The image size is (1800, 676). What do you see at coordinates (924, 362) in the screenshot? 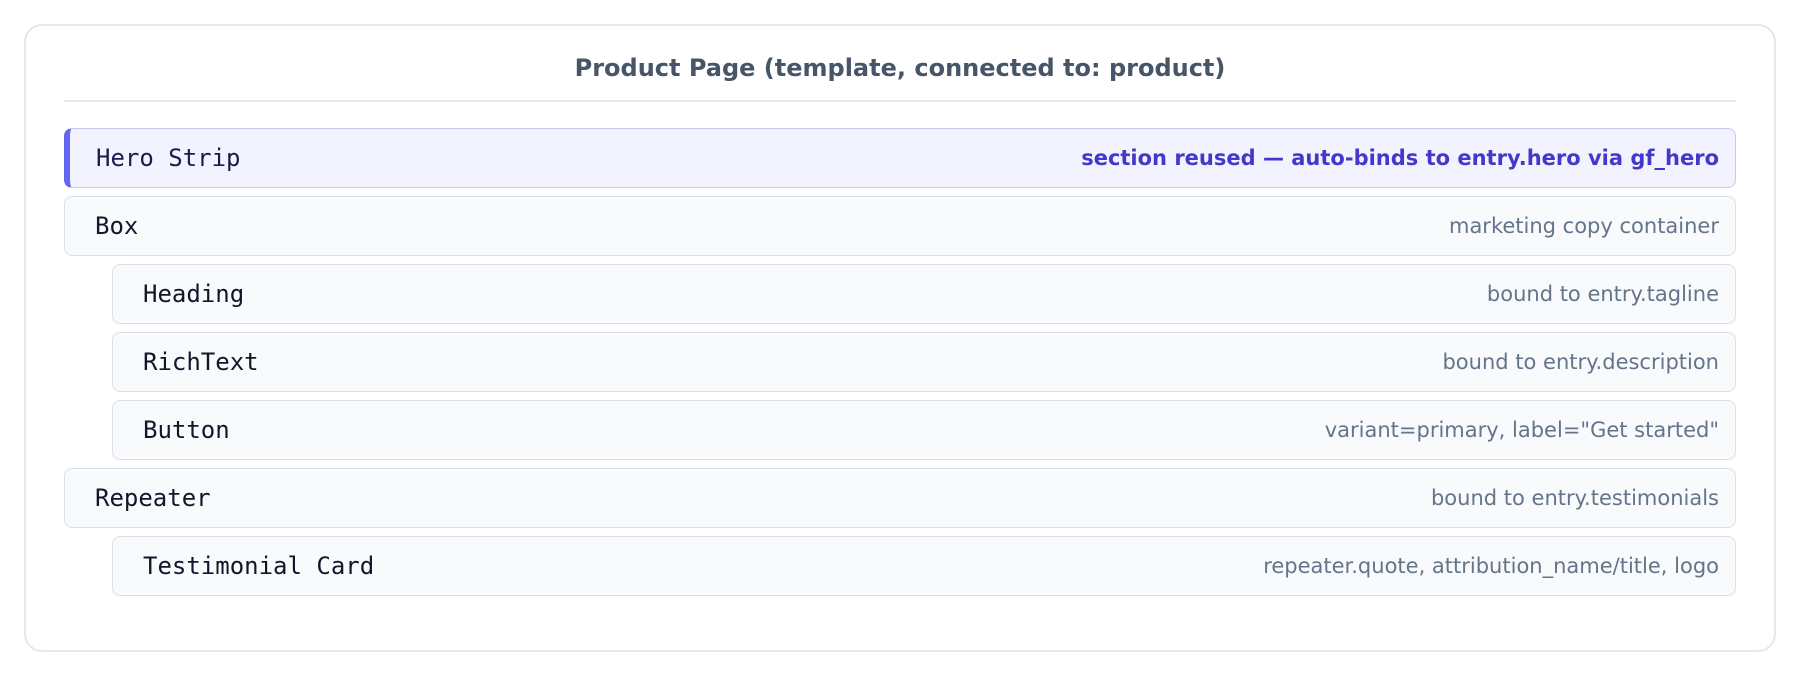
I see `tree-node-richtext: RichText bound to entry.description` at bounding box center [924, 362].